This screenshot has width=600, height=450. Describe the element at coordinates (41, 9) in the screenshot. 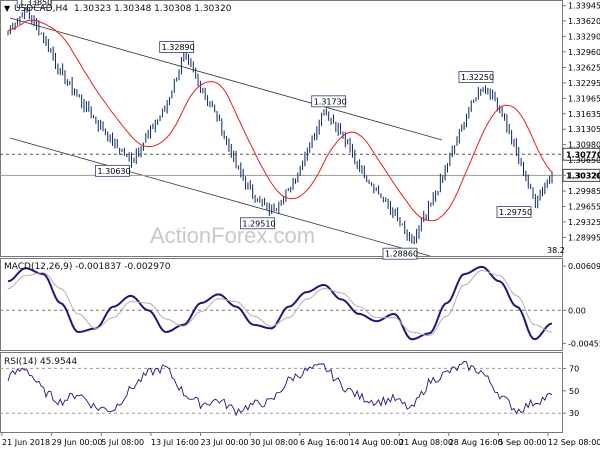

I see `price-header-symbol: USDCAD,H4` at that location.